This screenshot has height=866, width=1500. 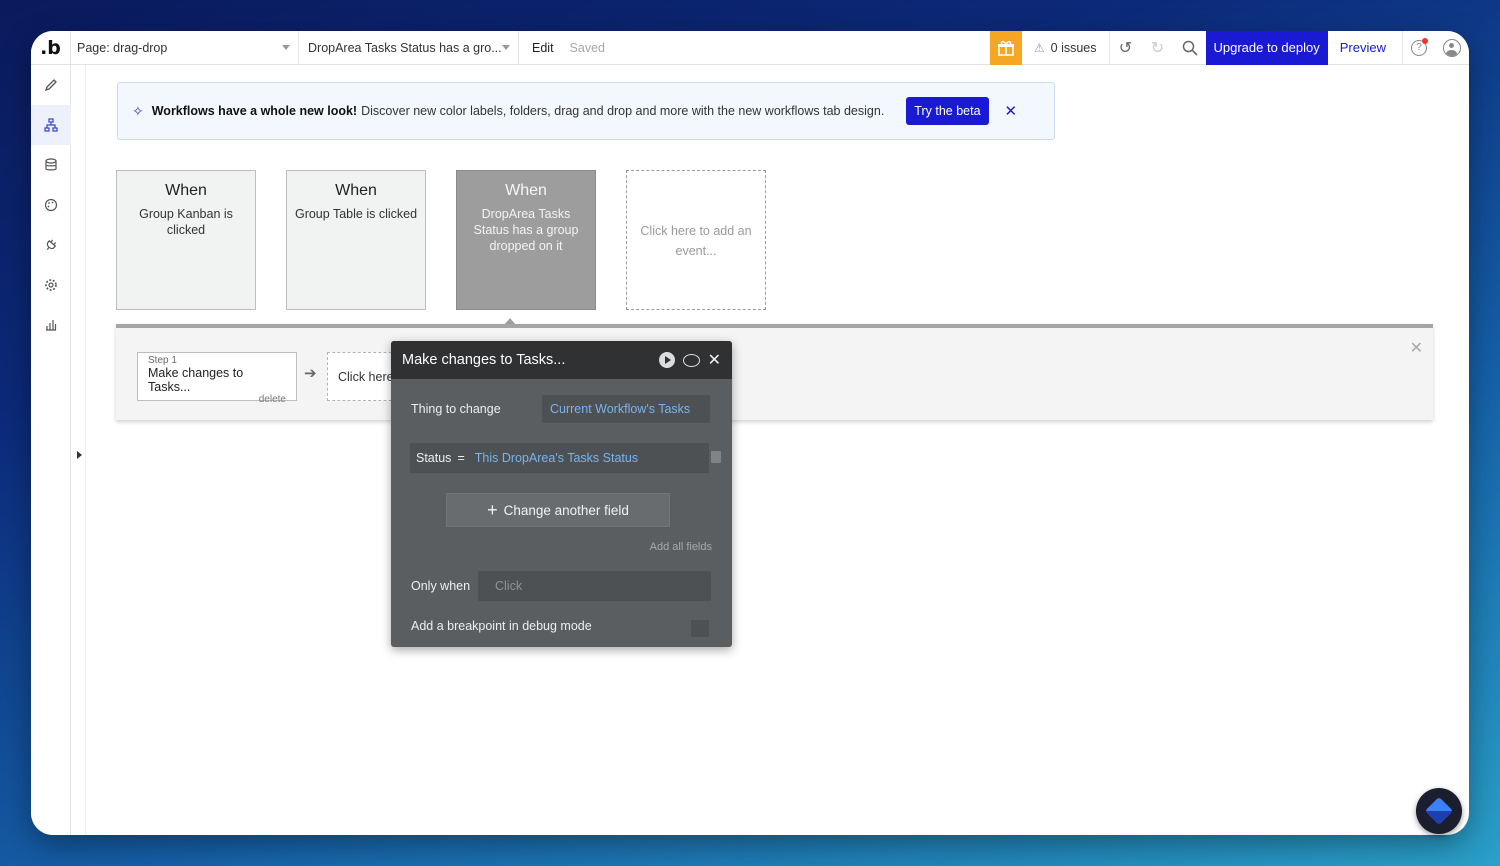 I want to click on sidebar-item-workflow, so click(x=51, y=125).